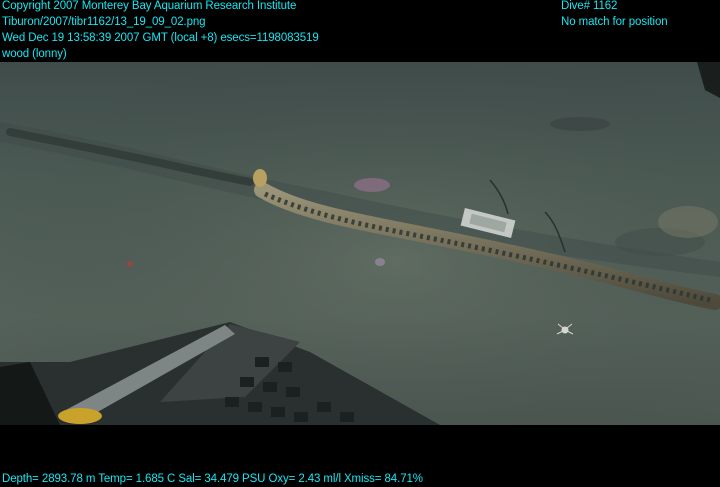 Image resolution: width=720 pixels, height=487 pixels. Describe the element at coordinates (688, 222) in the screenshot. I see `sponge-patch` at that location.